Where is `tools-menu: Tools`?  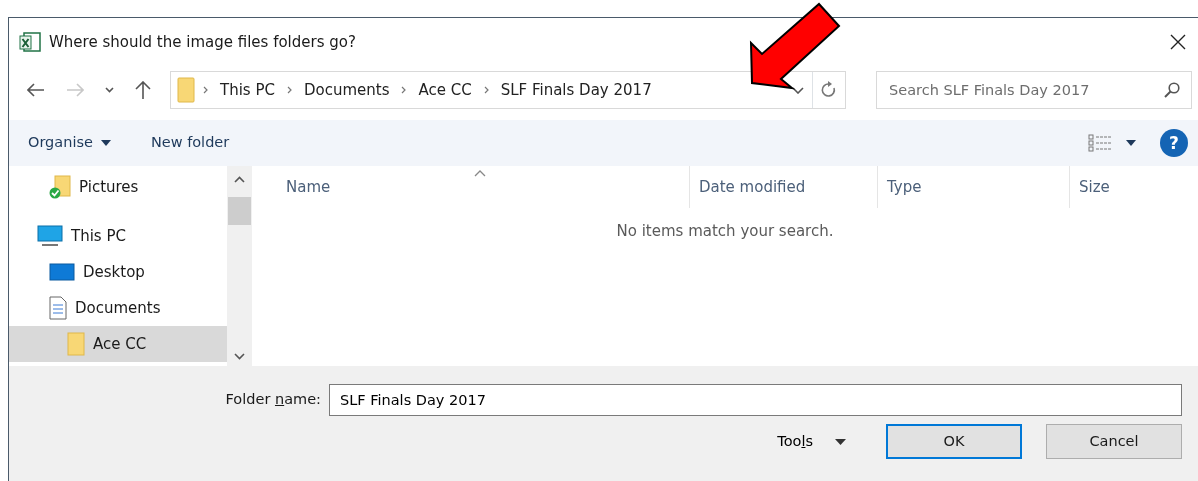 tools-menu: Tools is located at coordinates (811, 441).